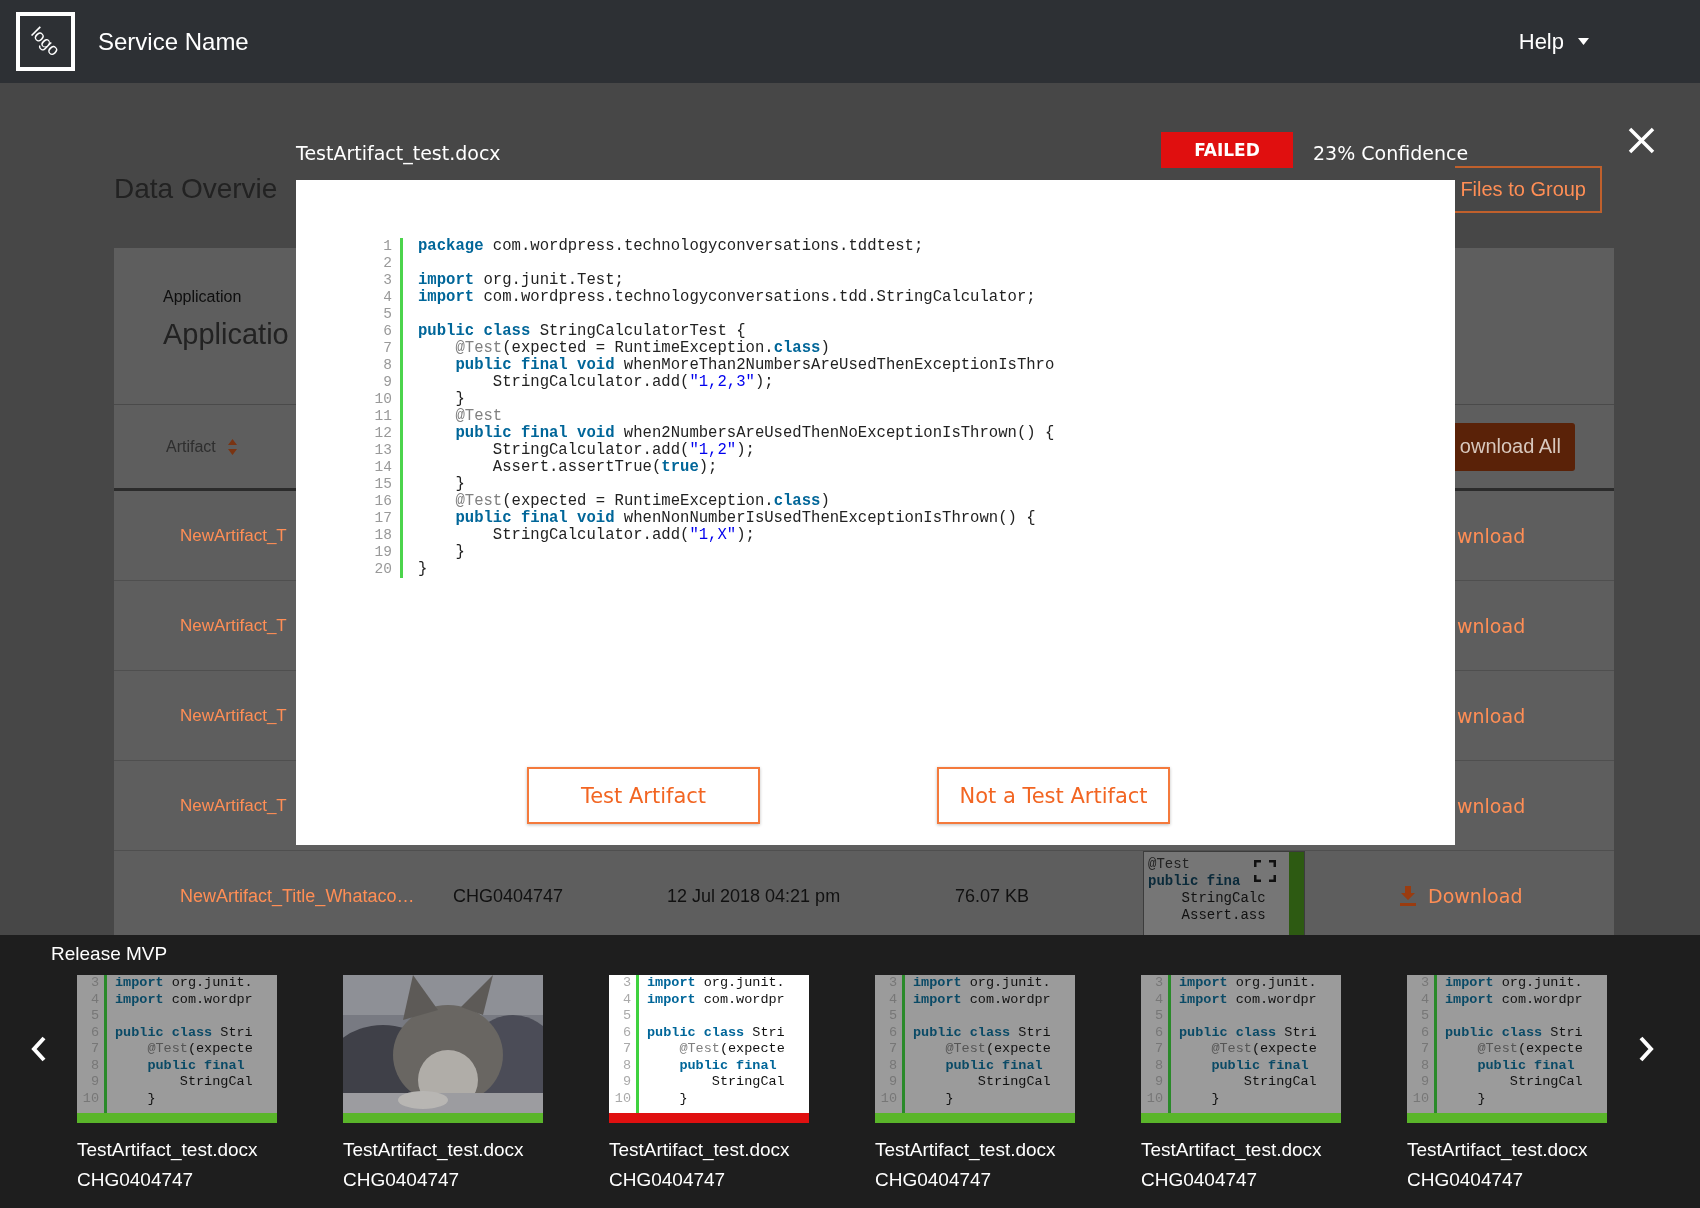 The height and width of the screenshot is (1208, 1700). I want to click on files-to-group-button: Files to Group, so click(1528, 189).